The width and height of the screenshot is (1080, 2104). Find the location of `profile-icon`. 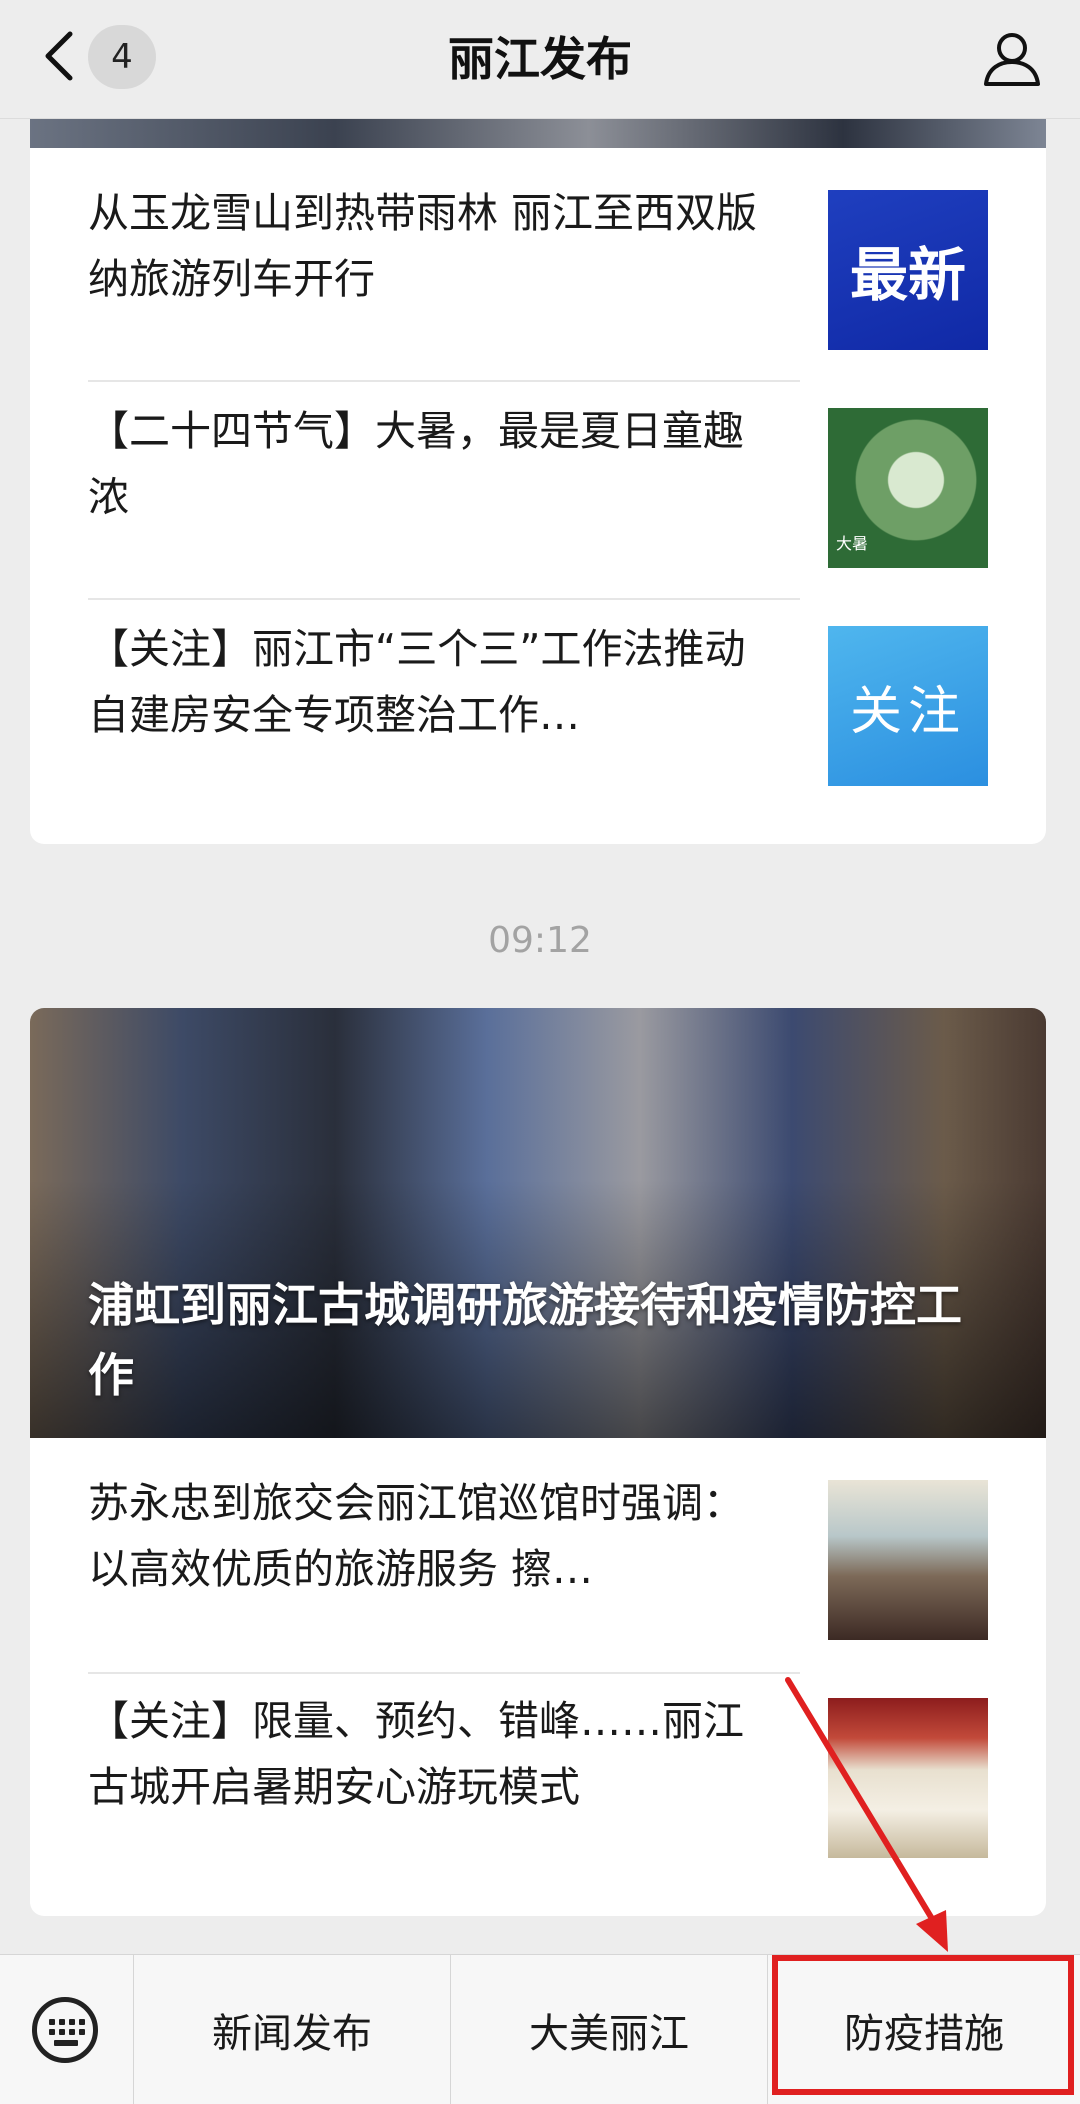

profile-icon is located at coordinates (1012, 58).